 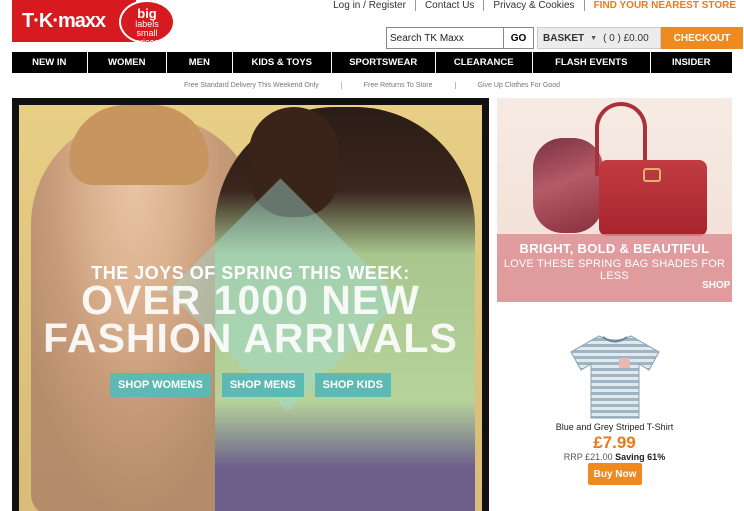 I want to click on hero-headline-2: FASHION ARRIVALS, so click(x=250, y=338).